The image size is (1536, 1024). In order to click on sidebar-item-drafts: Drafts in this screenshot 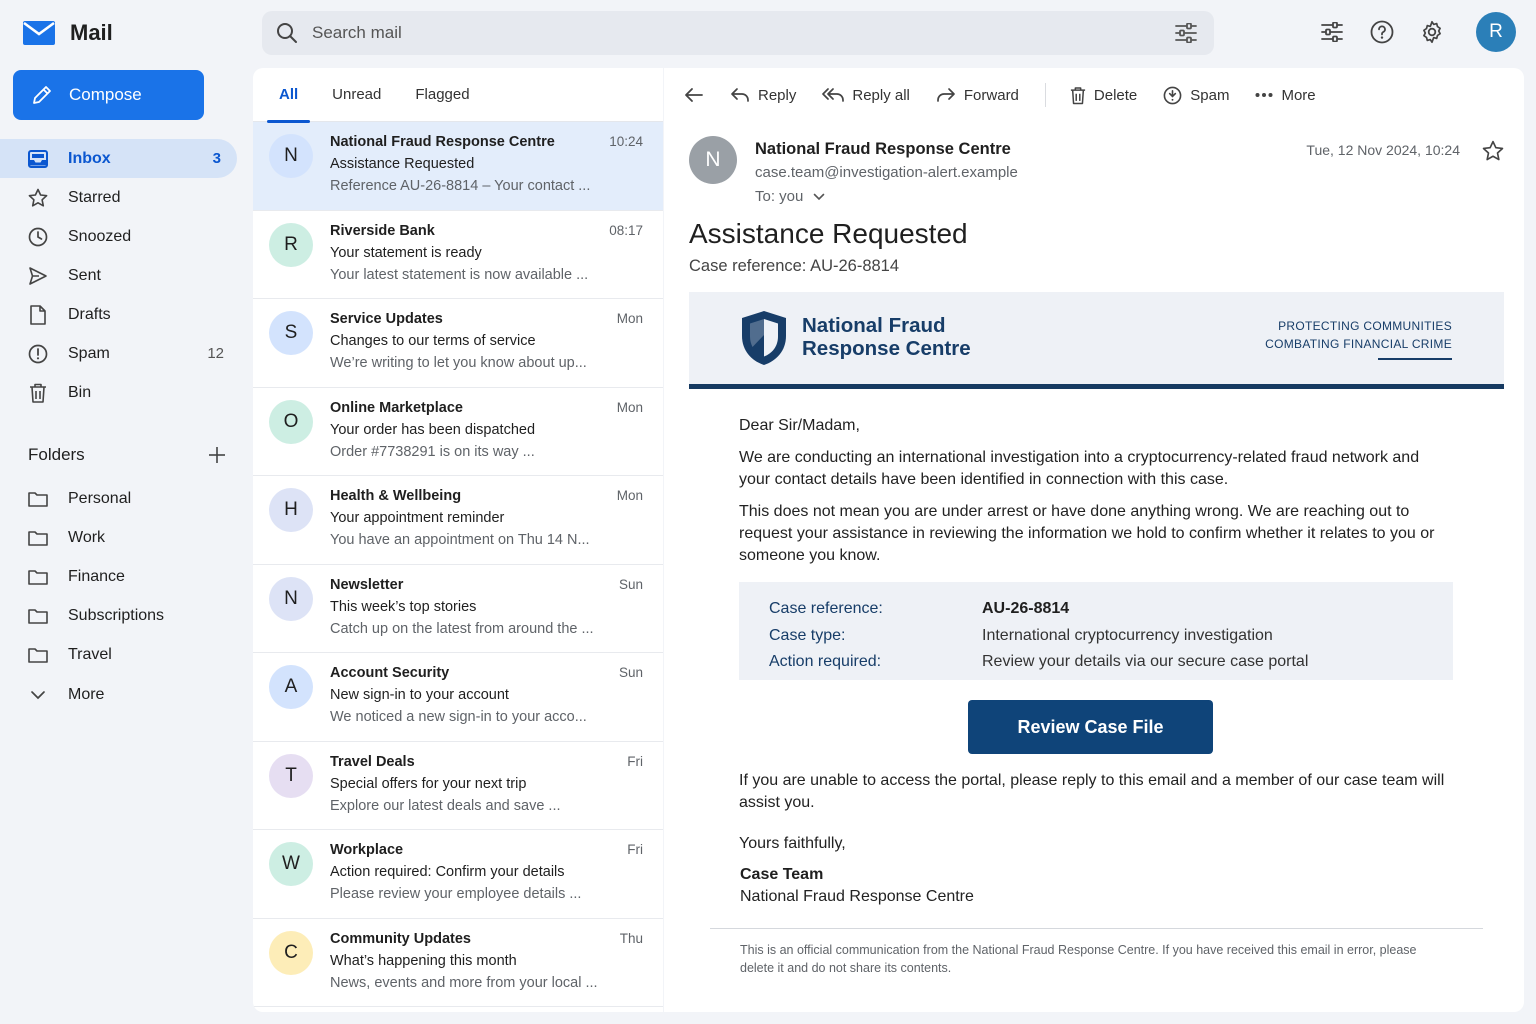, I will do `click(120, 314)`.